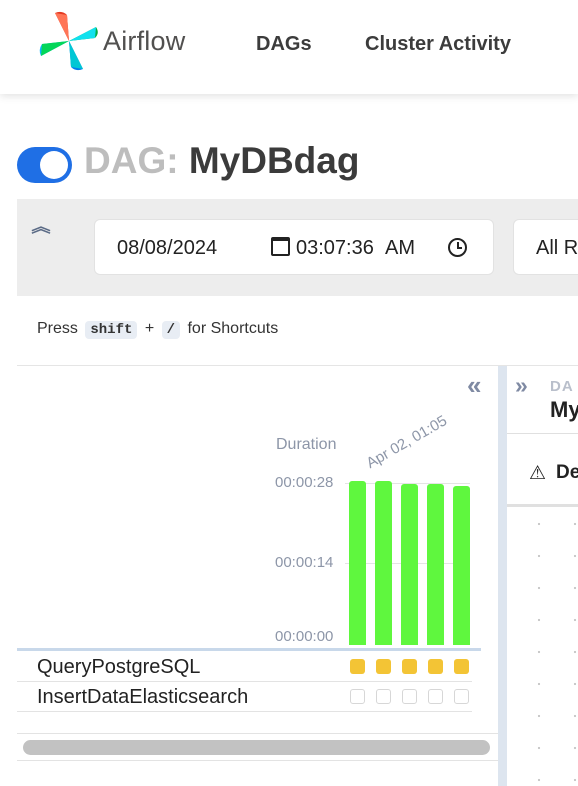 The height and width of the screenshot is (786, 578). What do you see at coordinates (158, 329) in the screenshot?
I see `shortcuts-hint: Press shift + / for Shortcuts` at bounding box center [158, 329].